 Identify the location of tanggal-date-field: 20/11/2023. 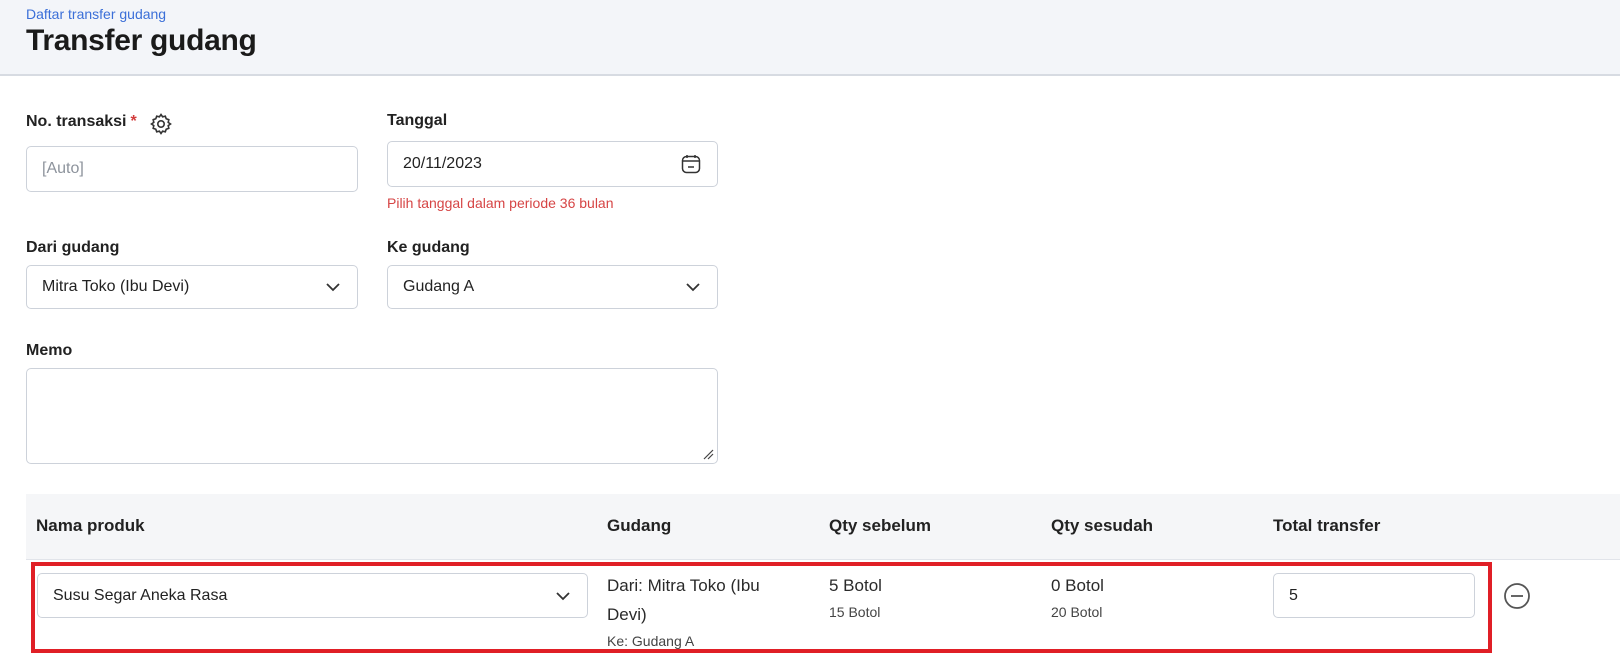
(552, 164).